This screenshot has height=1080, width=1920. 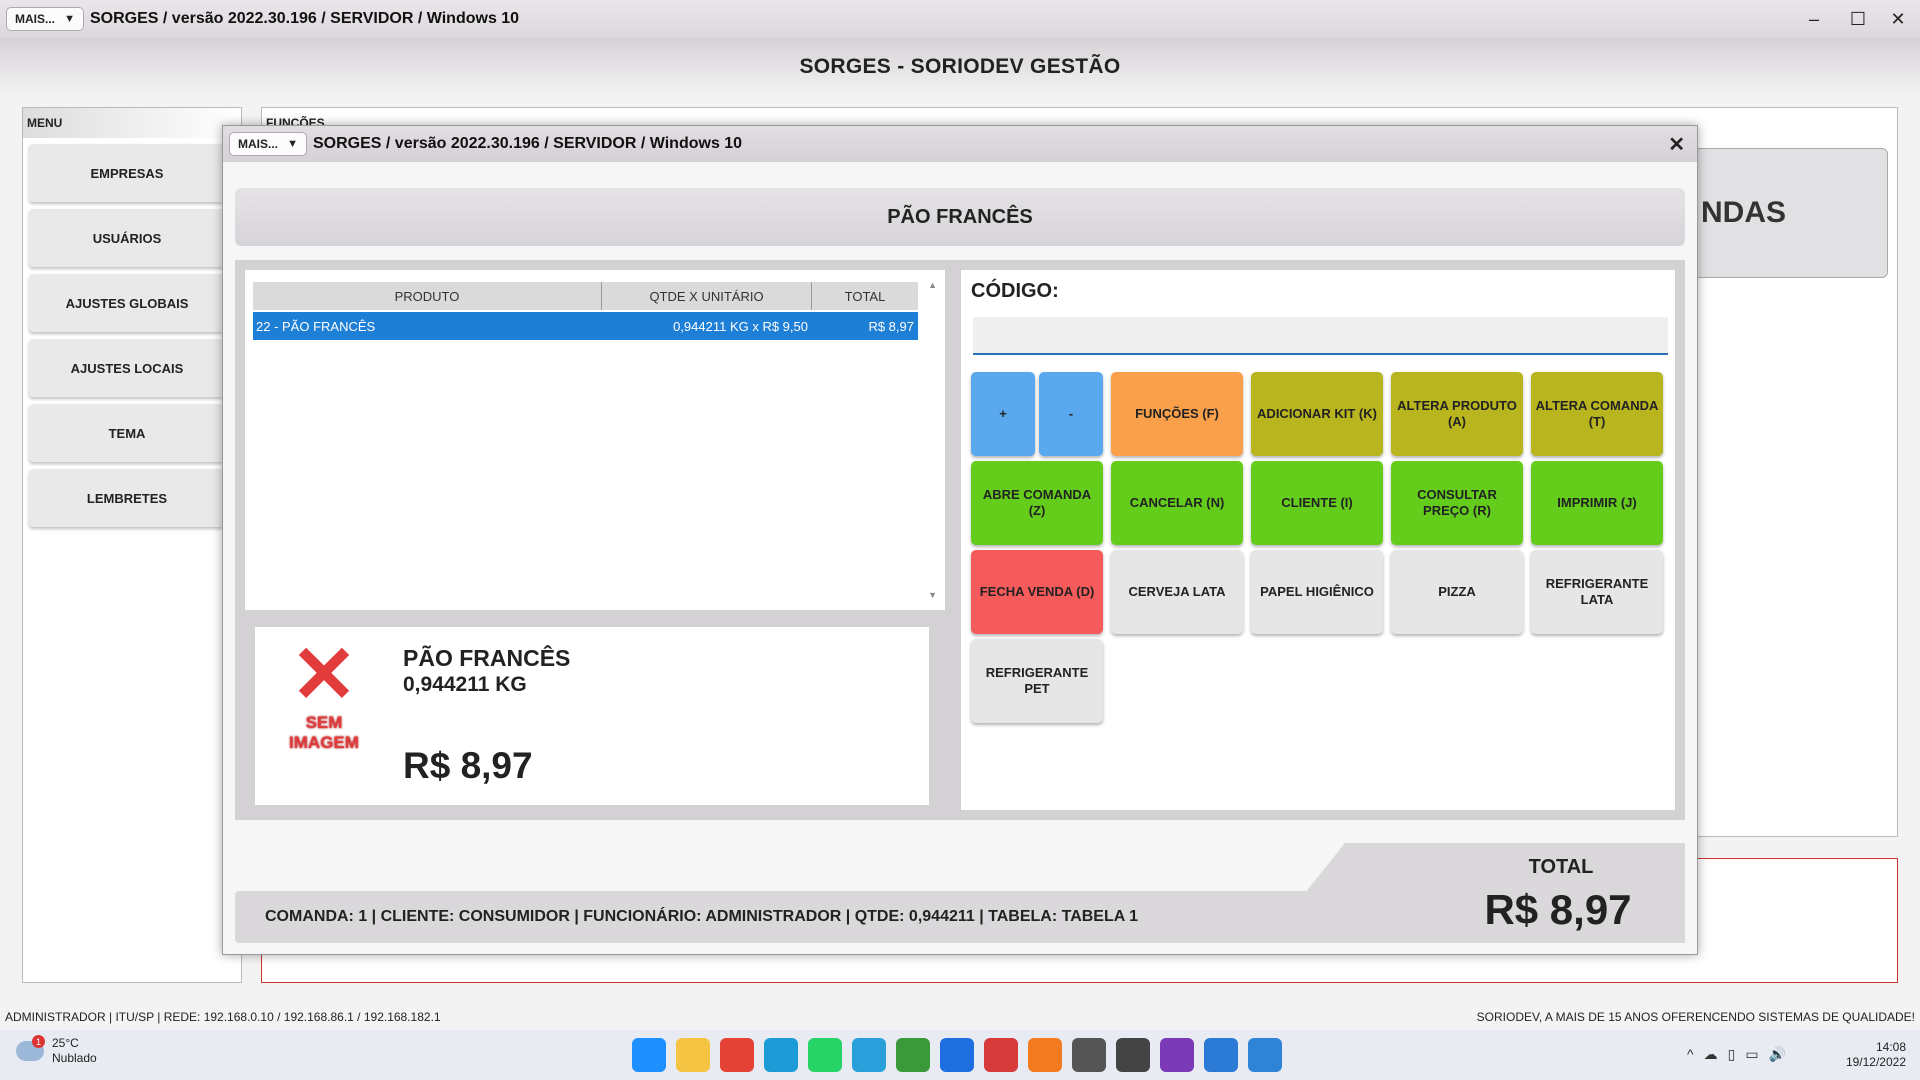 What do you see at coordinates (1317, 503) in the screenshot?
I see `cliente-button: CLIENTE (I)` at bounding box center [1317, 503].